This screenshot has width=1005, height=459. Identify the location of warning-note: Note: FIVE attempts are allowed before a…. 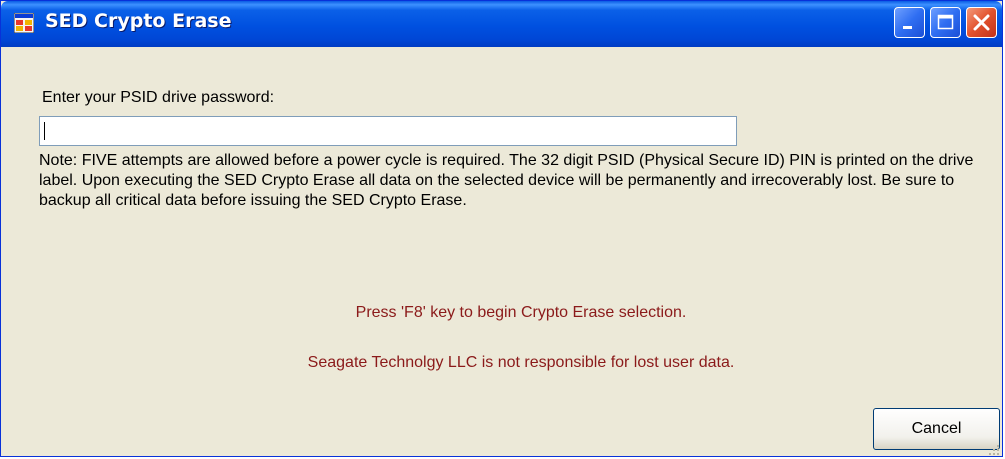
(506, 180).